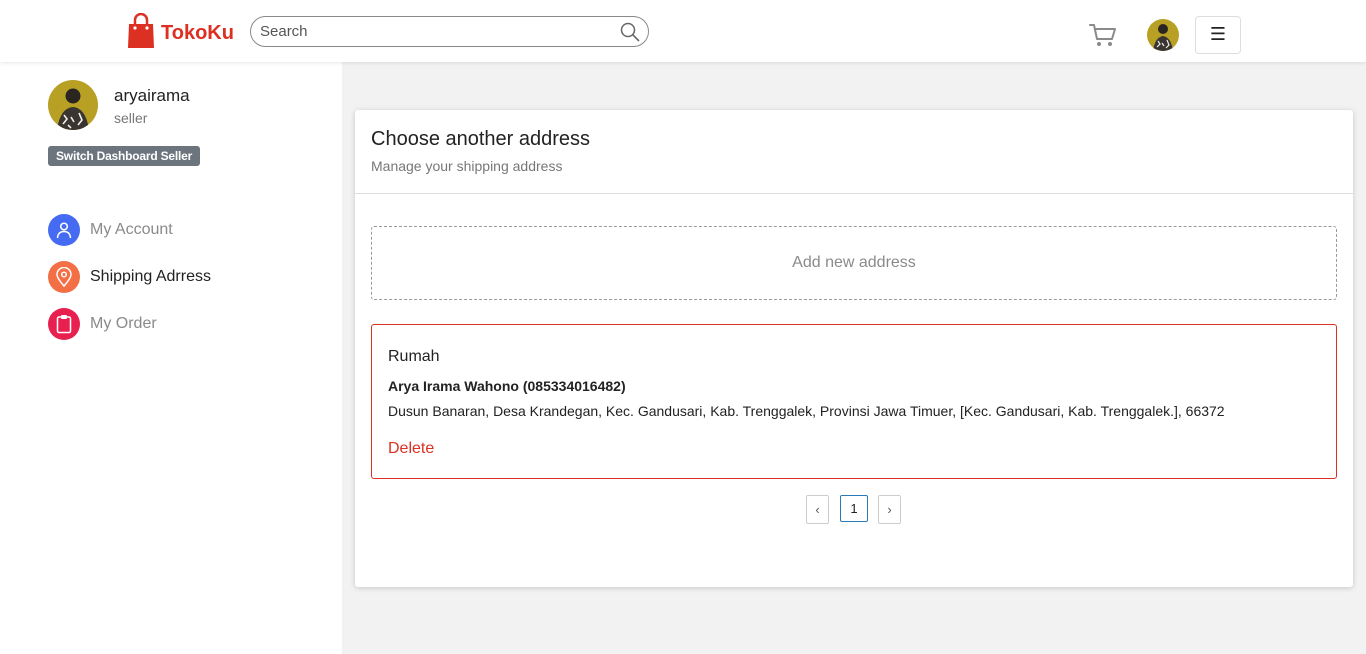 This screenshot has height=654, width=1366. What do you see at coordinates (131, 229) in the screenshot?
I see `sidebar-item-label: My Account` at bounding box center [131, 229].